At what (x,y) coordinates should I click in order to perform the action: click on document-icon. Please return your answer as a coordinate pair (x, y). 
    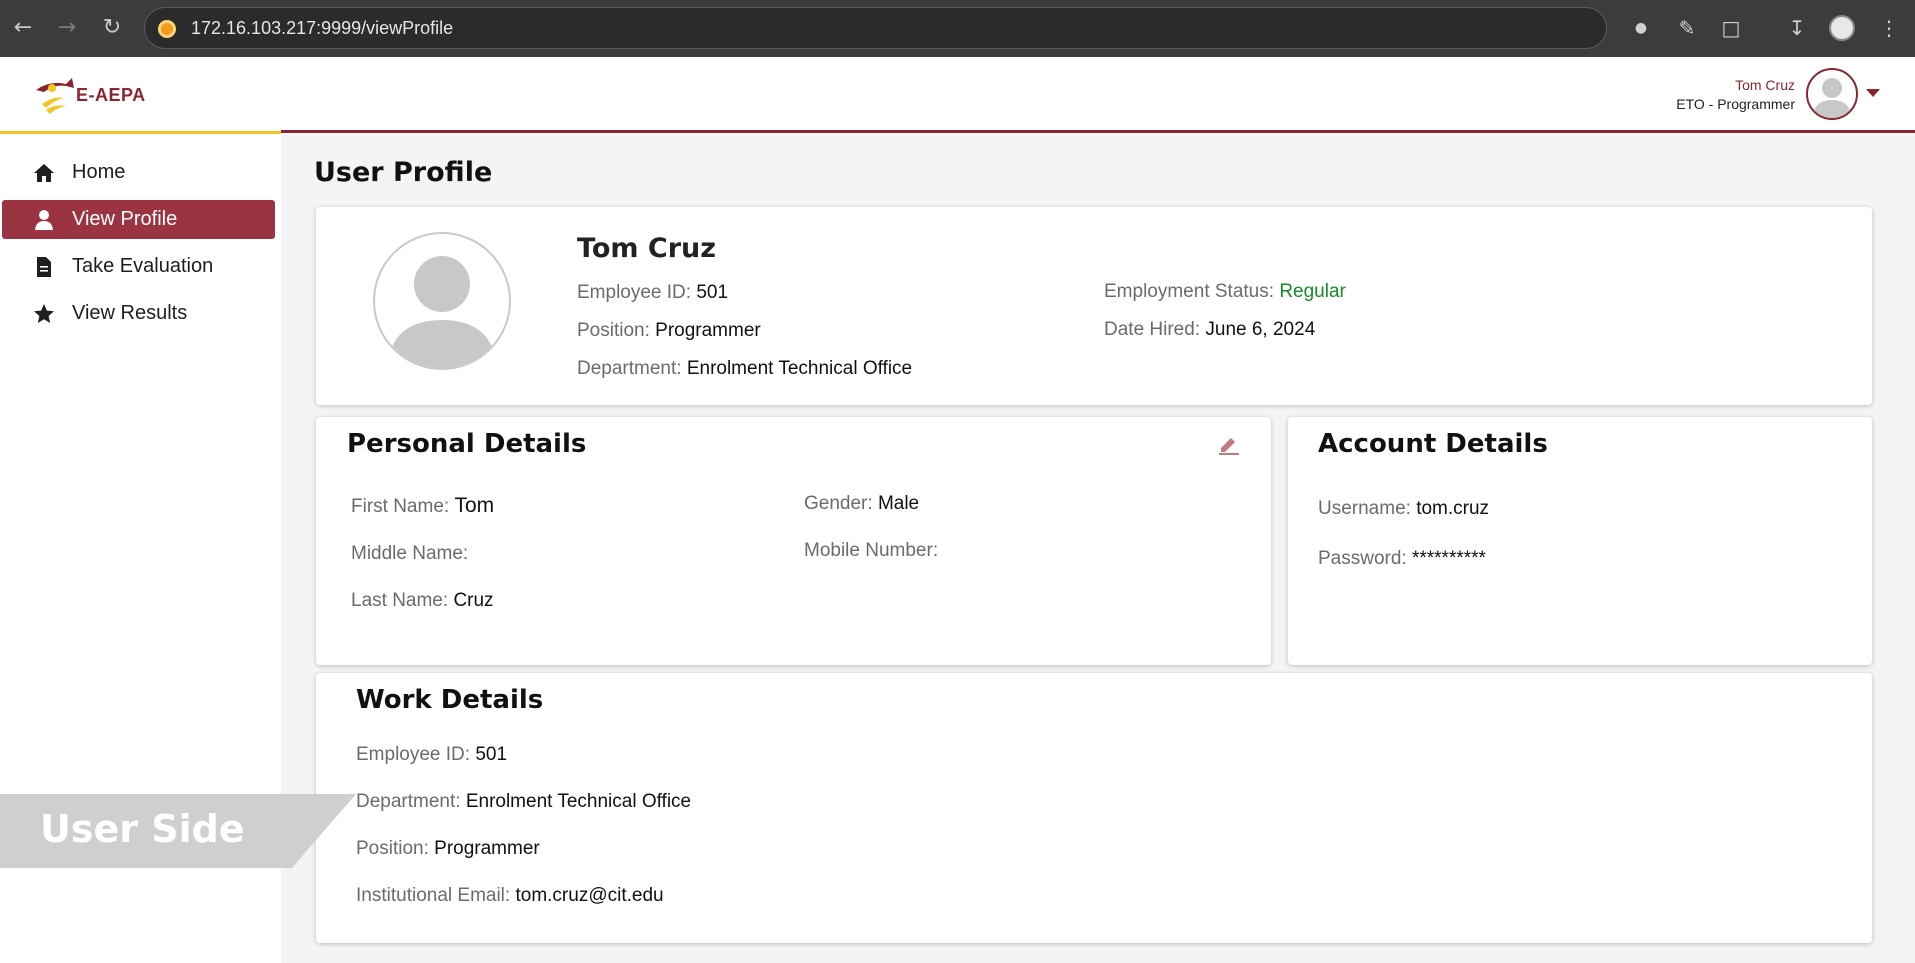
    Looking at the image, I should click on (44, 267).